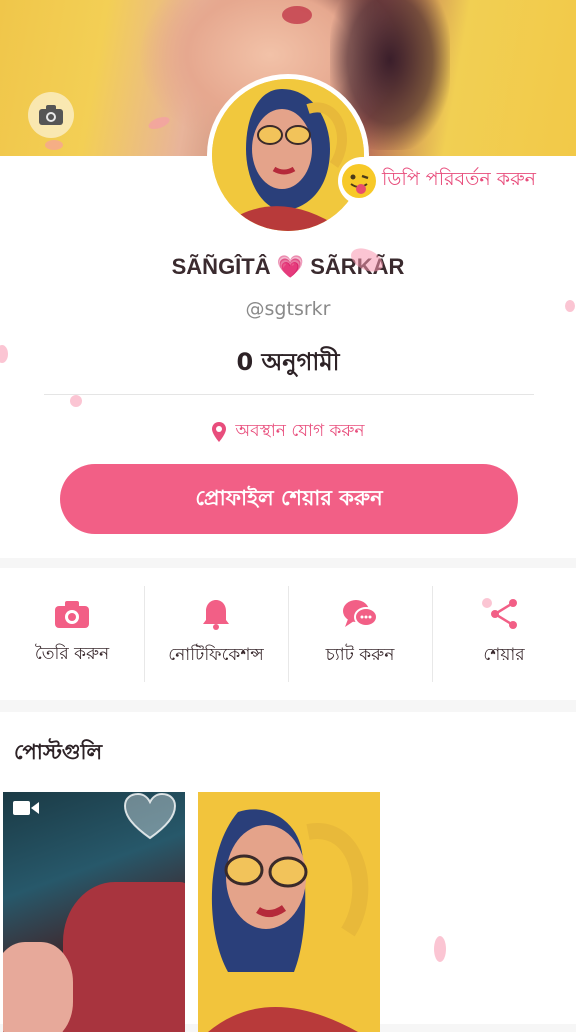 This screenshot has height=1032, width=576. What do you see at coordinates (360, 655) in the screenshot?
I see `chat-label: চ্যাট করুন` at bounding box center [360, 655].